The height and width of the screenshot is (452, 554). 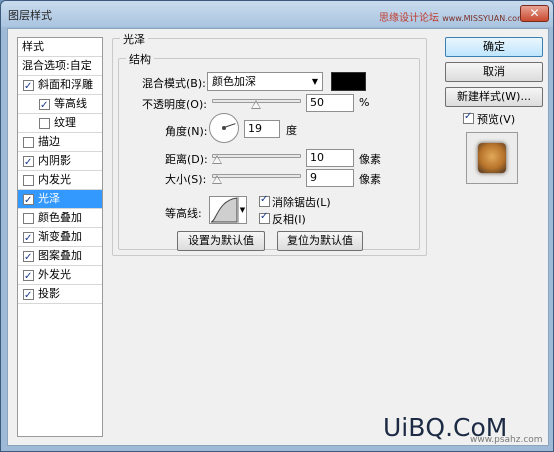 I want to click on watermark-text: 思缘设计论坛 www.MISSYUAN.com, so click(x=452, y=18).